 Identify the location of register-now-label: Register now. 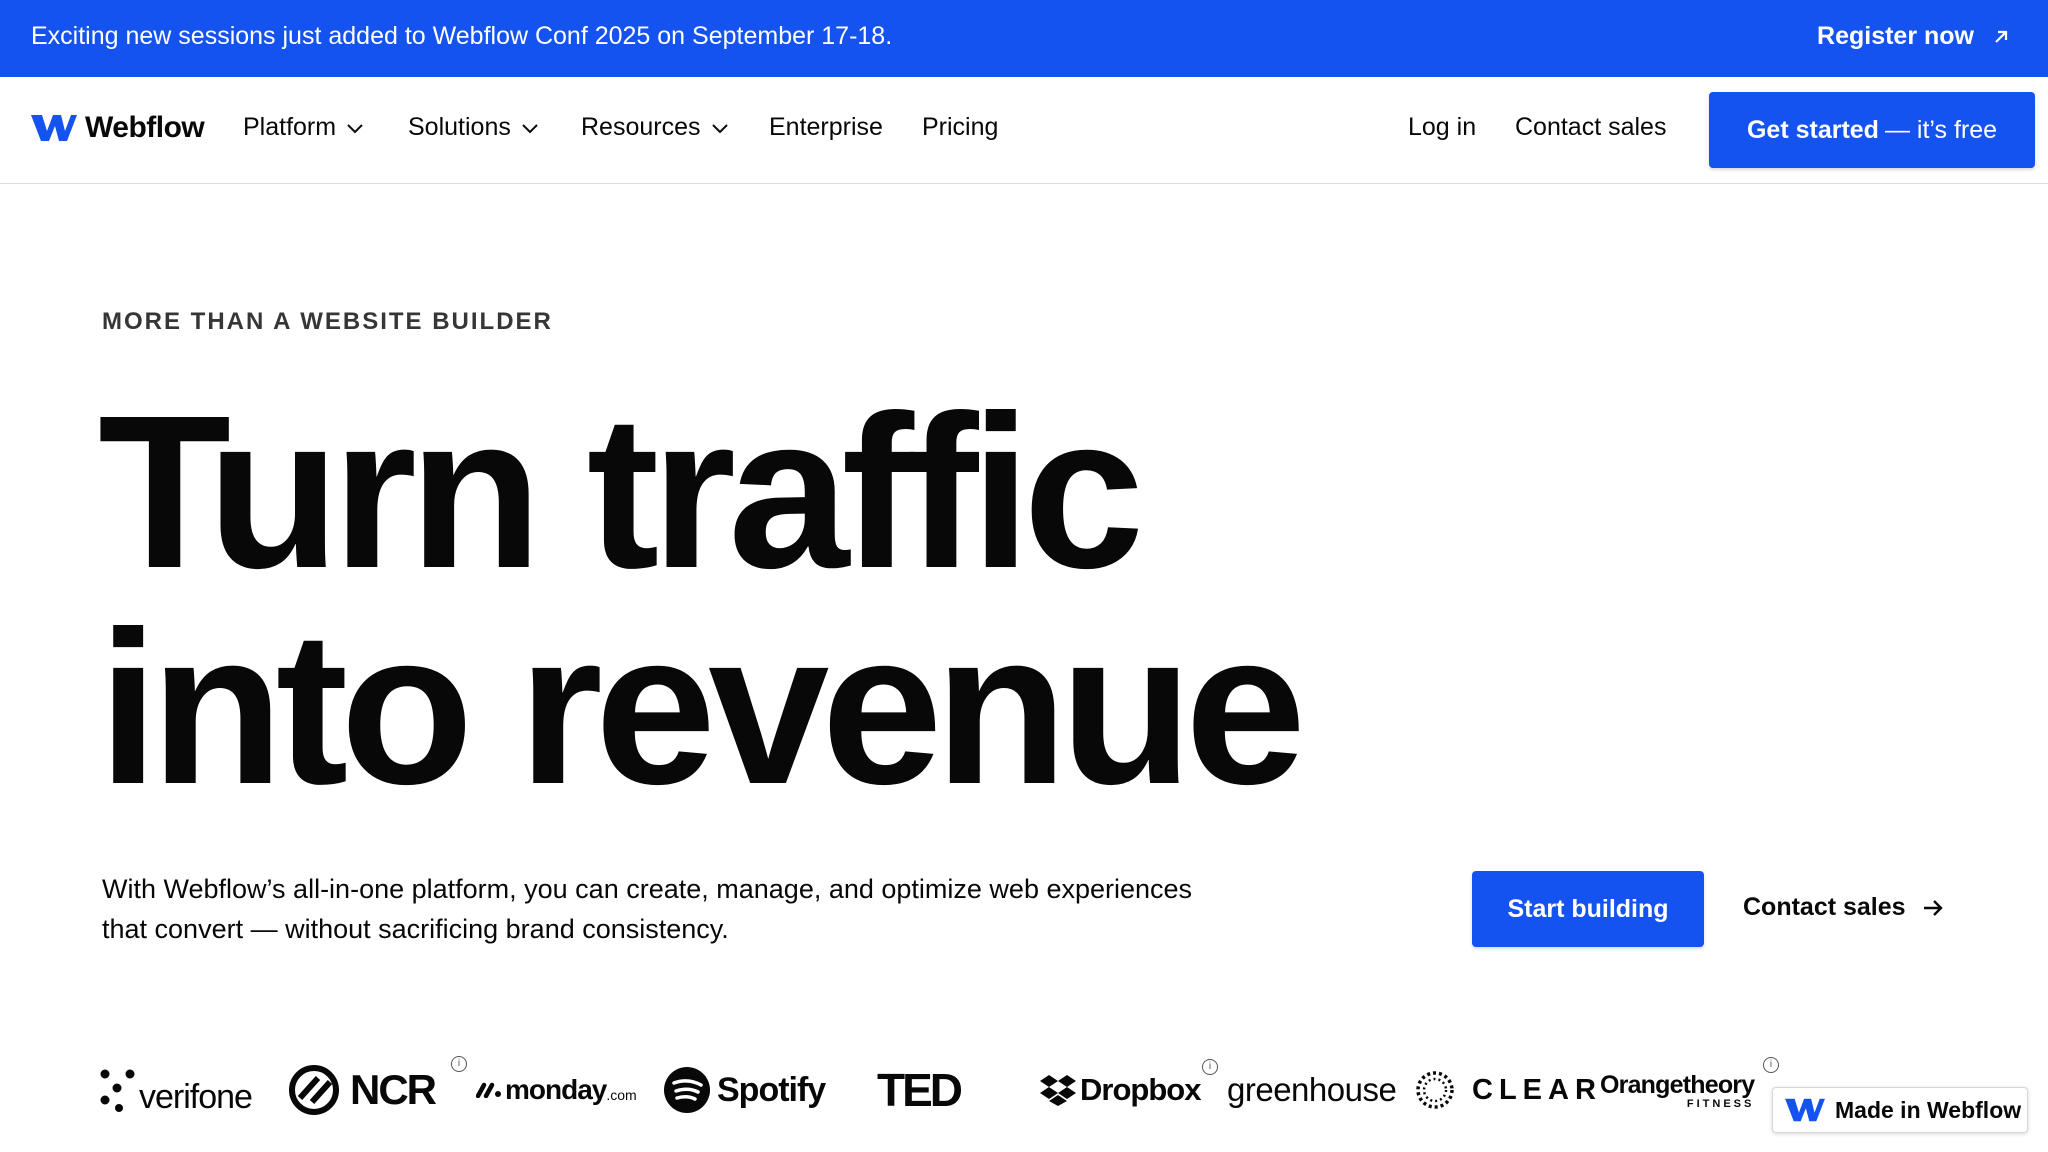
(1895, 36).